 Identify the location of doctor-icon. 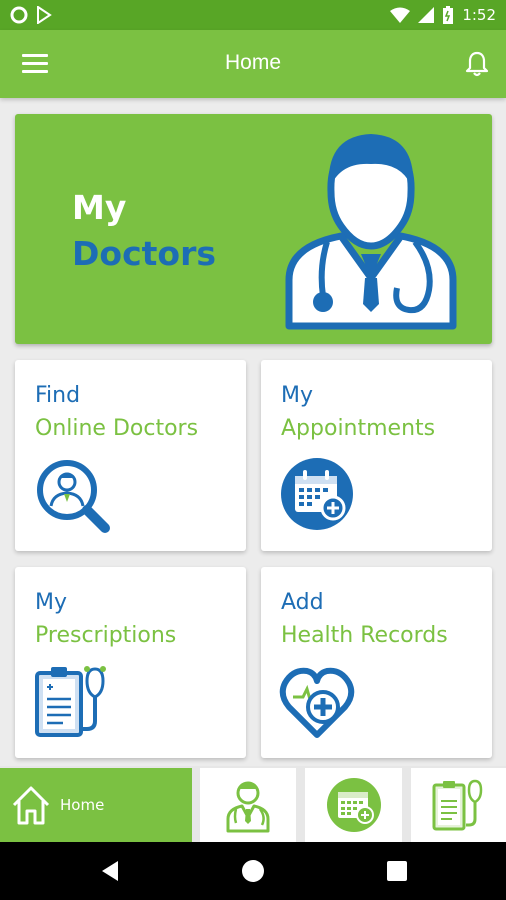
(248, 807).